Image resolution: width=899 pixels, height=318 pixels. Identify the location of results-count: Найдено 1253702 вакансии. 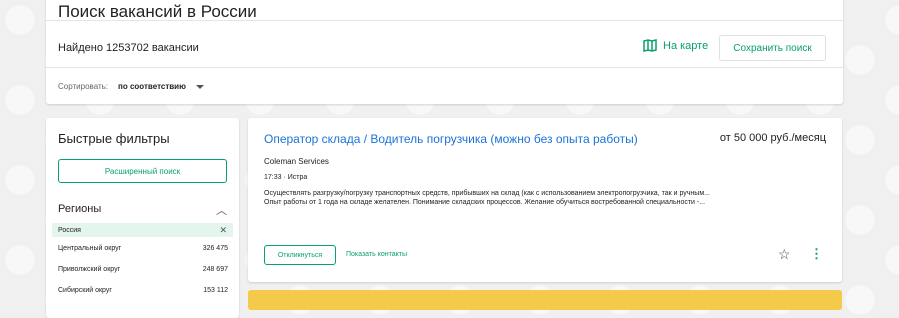
(128, 48).